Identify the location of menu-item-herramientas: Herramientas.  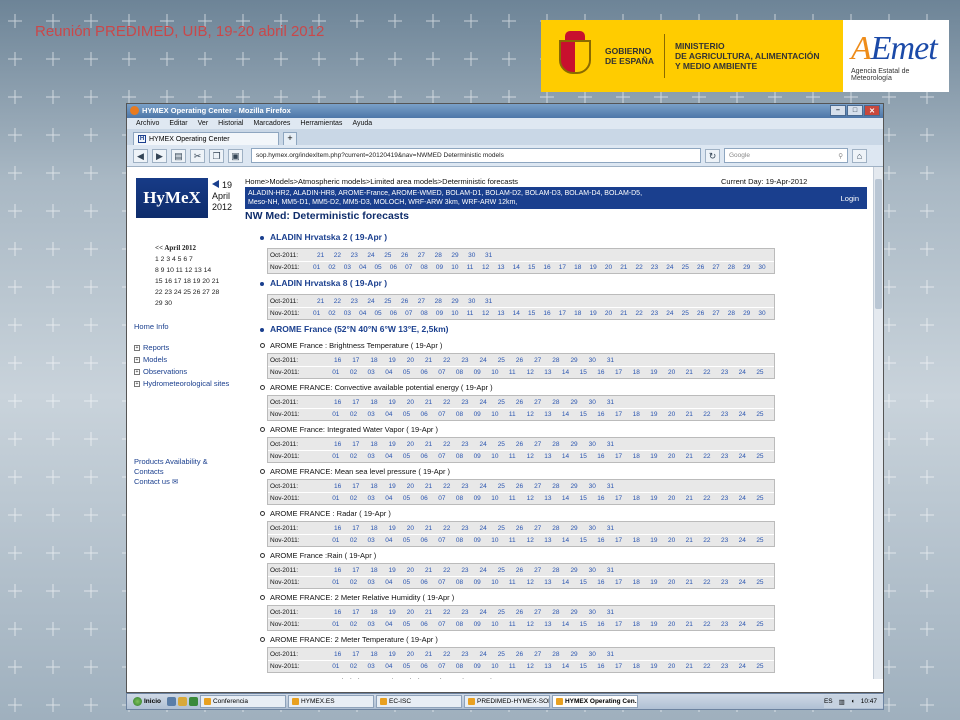
(321, 123).